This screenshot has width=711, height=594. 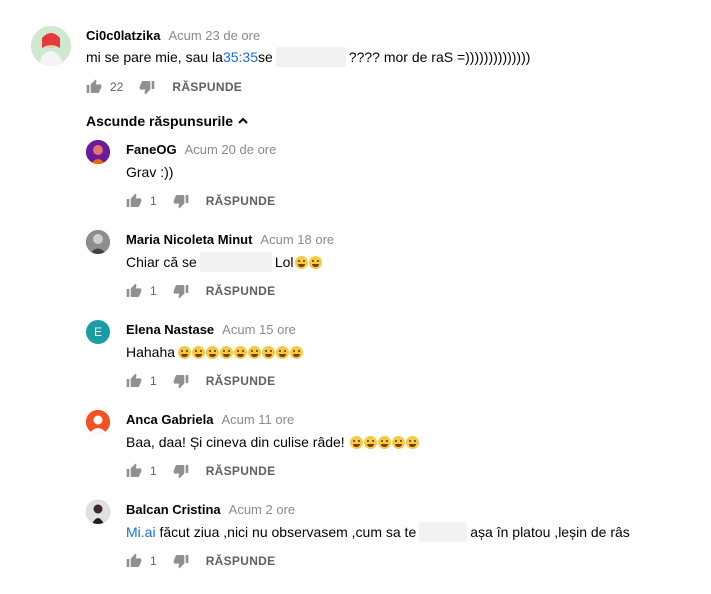 What do you see at coordinates (235, 442) in the screenshot?
I see `comment-text-start: Baa, daa! Și cineva din culise râde!` at bounding box center [235, 442].